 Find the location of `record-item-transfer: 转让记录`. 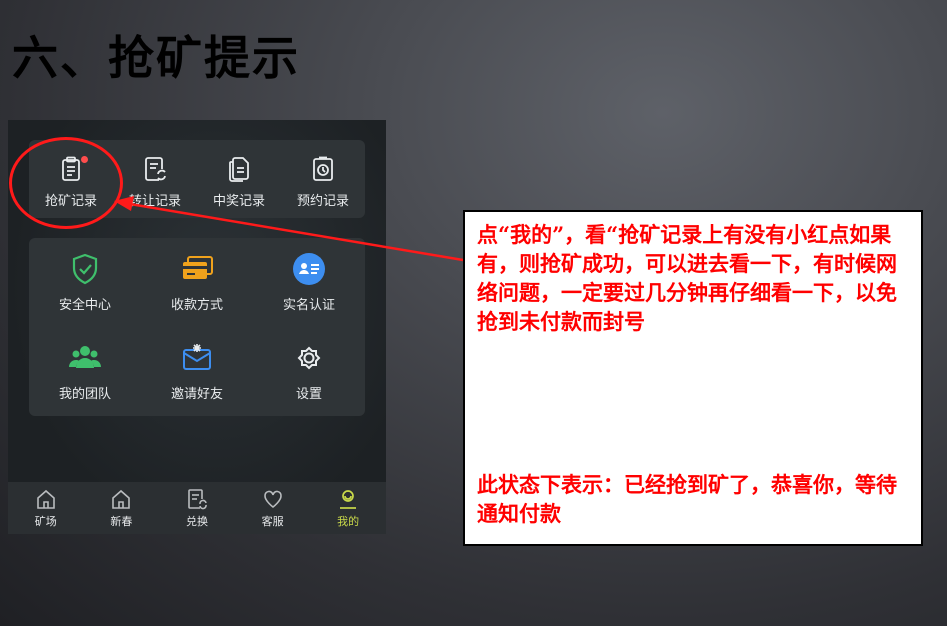

record-item-transfer: 转让记录 is located at coordinates (155, 179).